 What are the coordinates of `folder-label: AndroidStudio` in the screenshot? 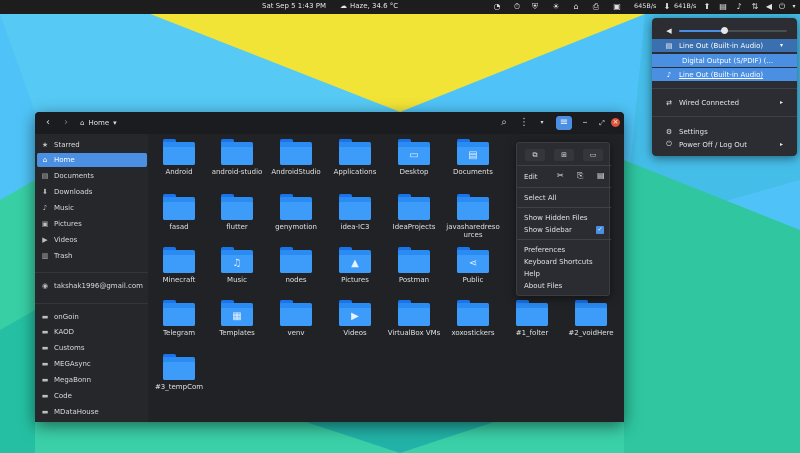 It's located at (296, 172).